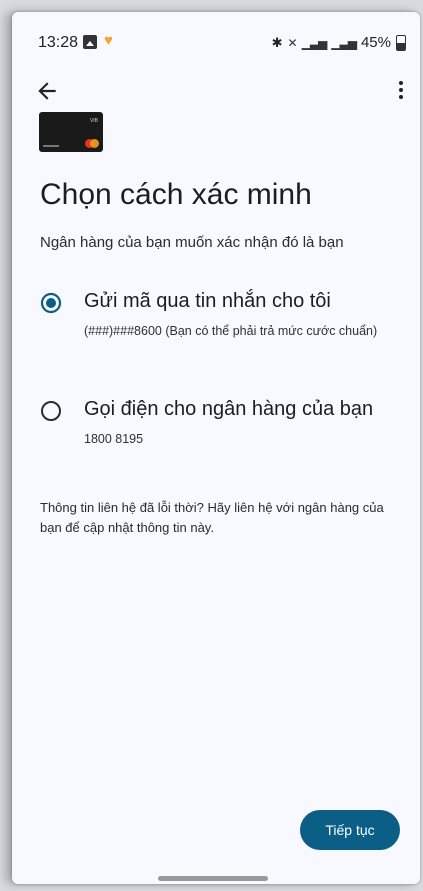 The image size is (423, 891). What do you see at coordinates (93, 121) in the screenshot?
I see `card-brand: VIB` at bounding box center [93, 121].